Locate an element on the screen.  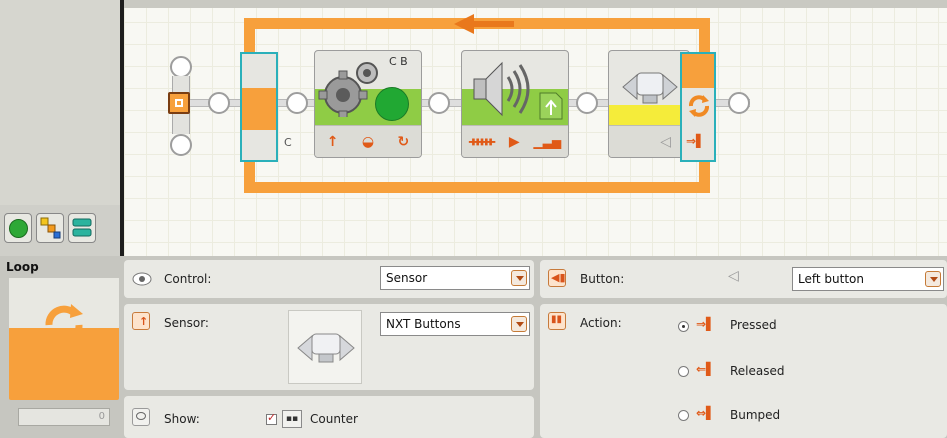
loop-icon-top is located at coordinates (64, 312).